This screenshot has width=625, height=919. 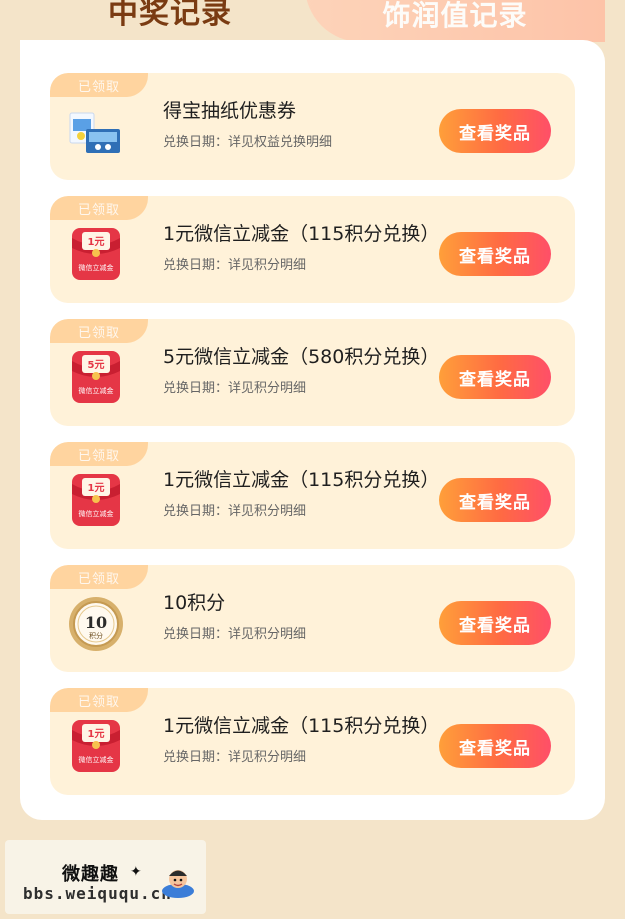 I want to click on coin-label: 积分, so click(x=96, y=635).